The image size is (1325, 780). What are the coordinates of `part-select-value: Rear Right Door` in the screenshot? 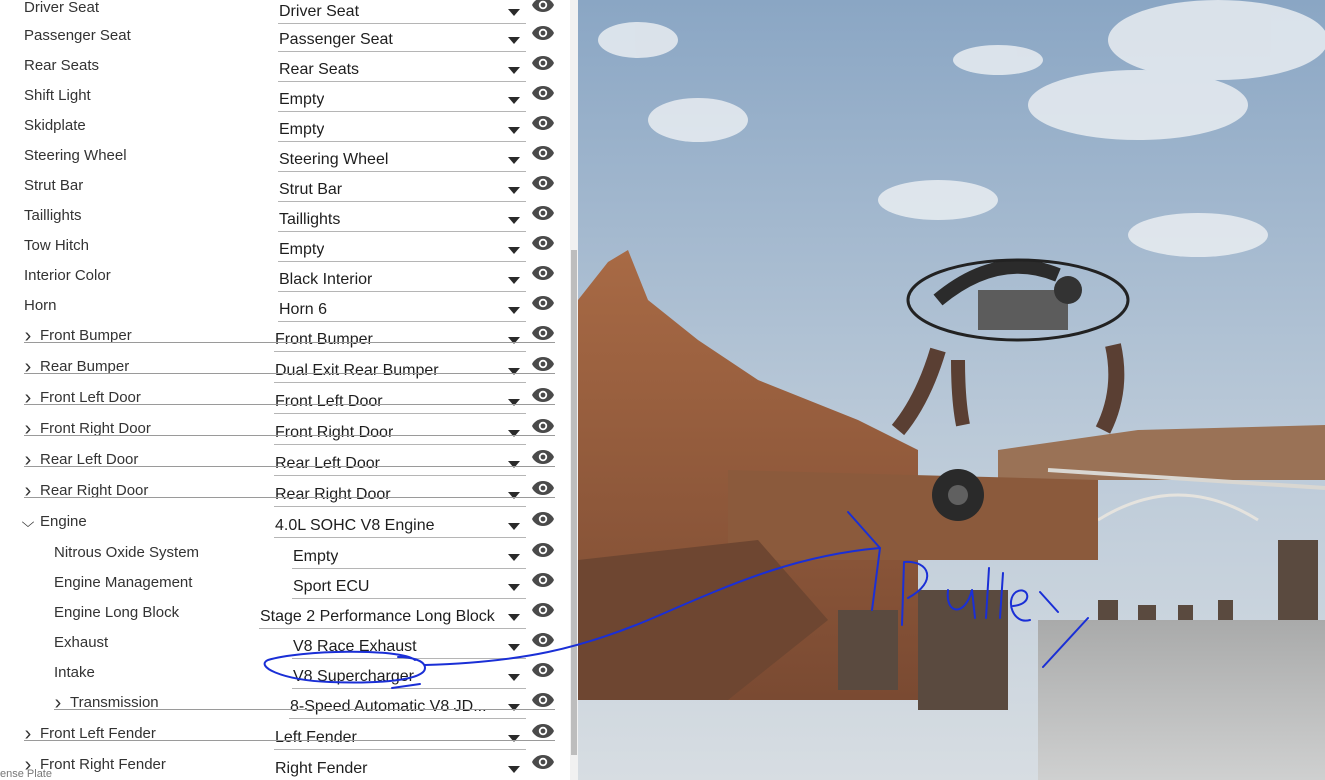 It's located at (333, 494).